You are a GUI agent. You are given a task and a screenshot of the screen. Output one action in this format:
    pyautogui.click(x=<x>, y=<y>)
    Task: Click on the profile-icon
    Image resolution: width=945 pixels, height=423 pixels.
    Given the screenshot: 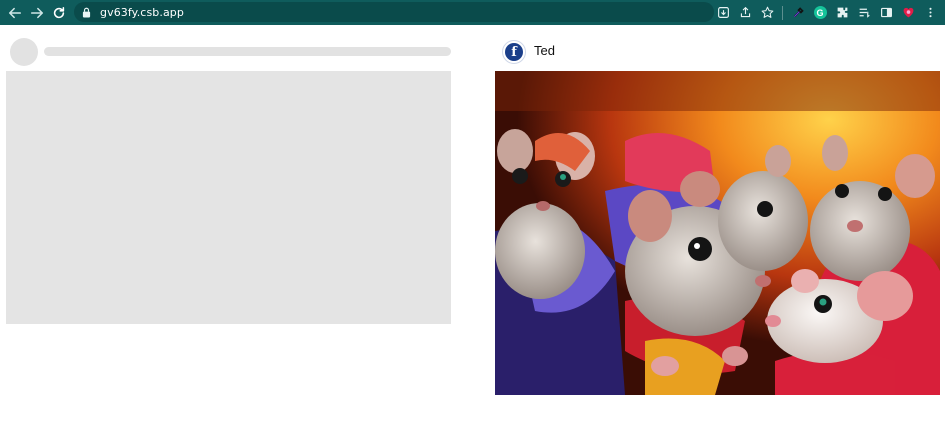 What is the action you would take?
    pyautogui.click(x=908, y=13)
    